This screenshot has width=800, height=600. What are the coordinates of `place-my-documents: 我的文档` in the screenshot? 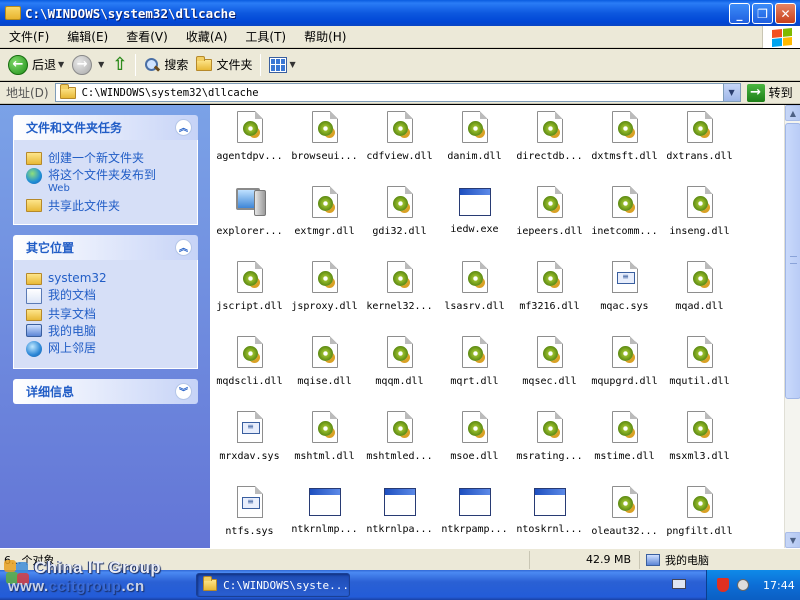 It's located at (107, 296).